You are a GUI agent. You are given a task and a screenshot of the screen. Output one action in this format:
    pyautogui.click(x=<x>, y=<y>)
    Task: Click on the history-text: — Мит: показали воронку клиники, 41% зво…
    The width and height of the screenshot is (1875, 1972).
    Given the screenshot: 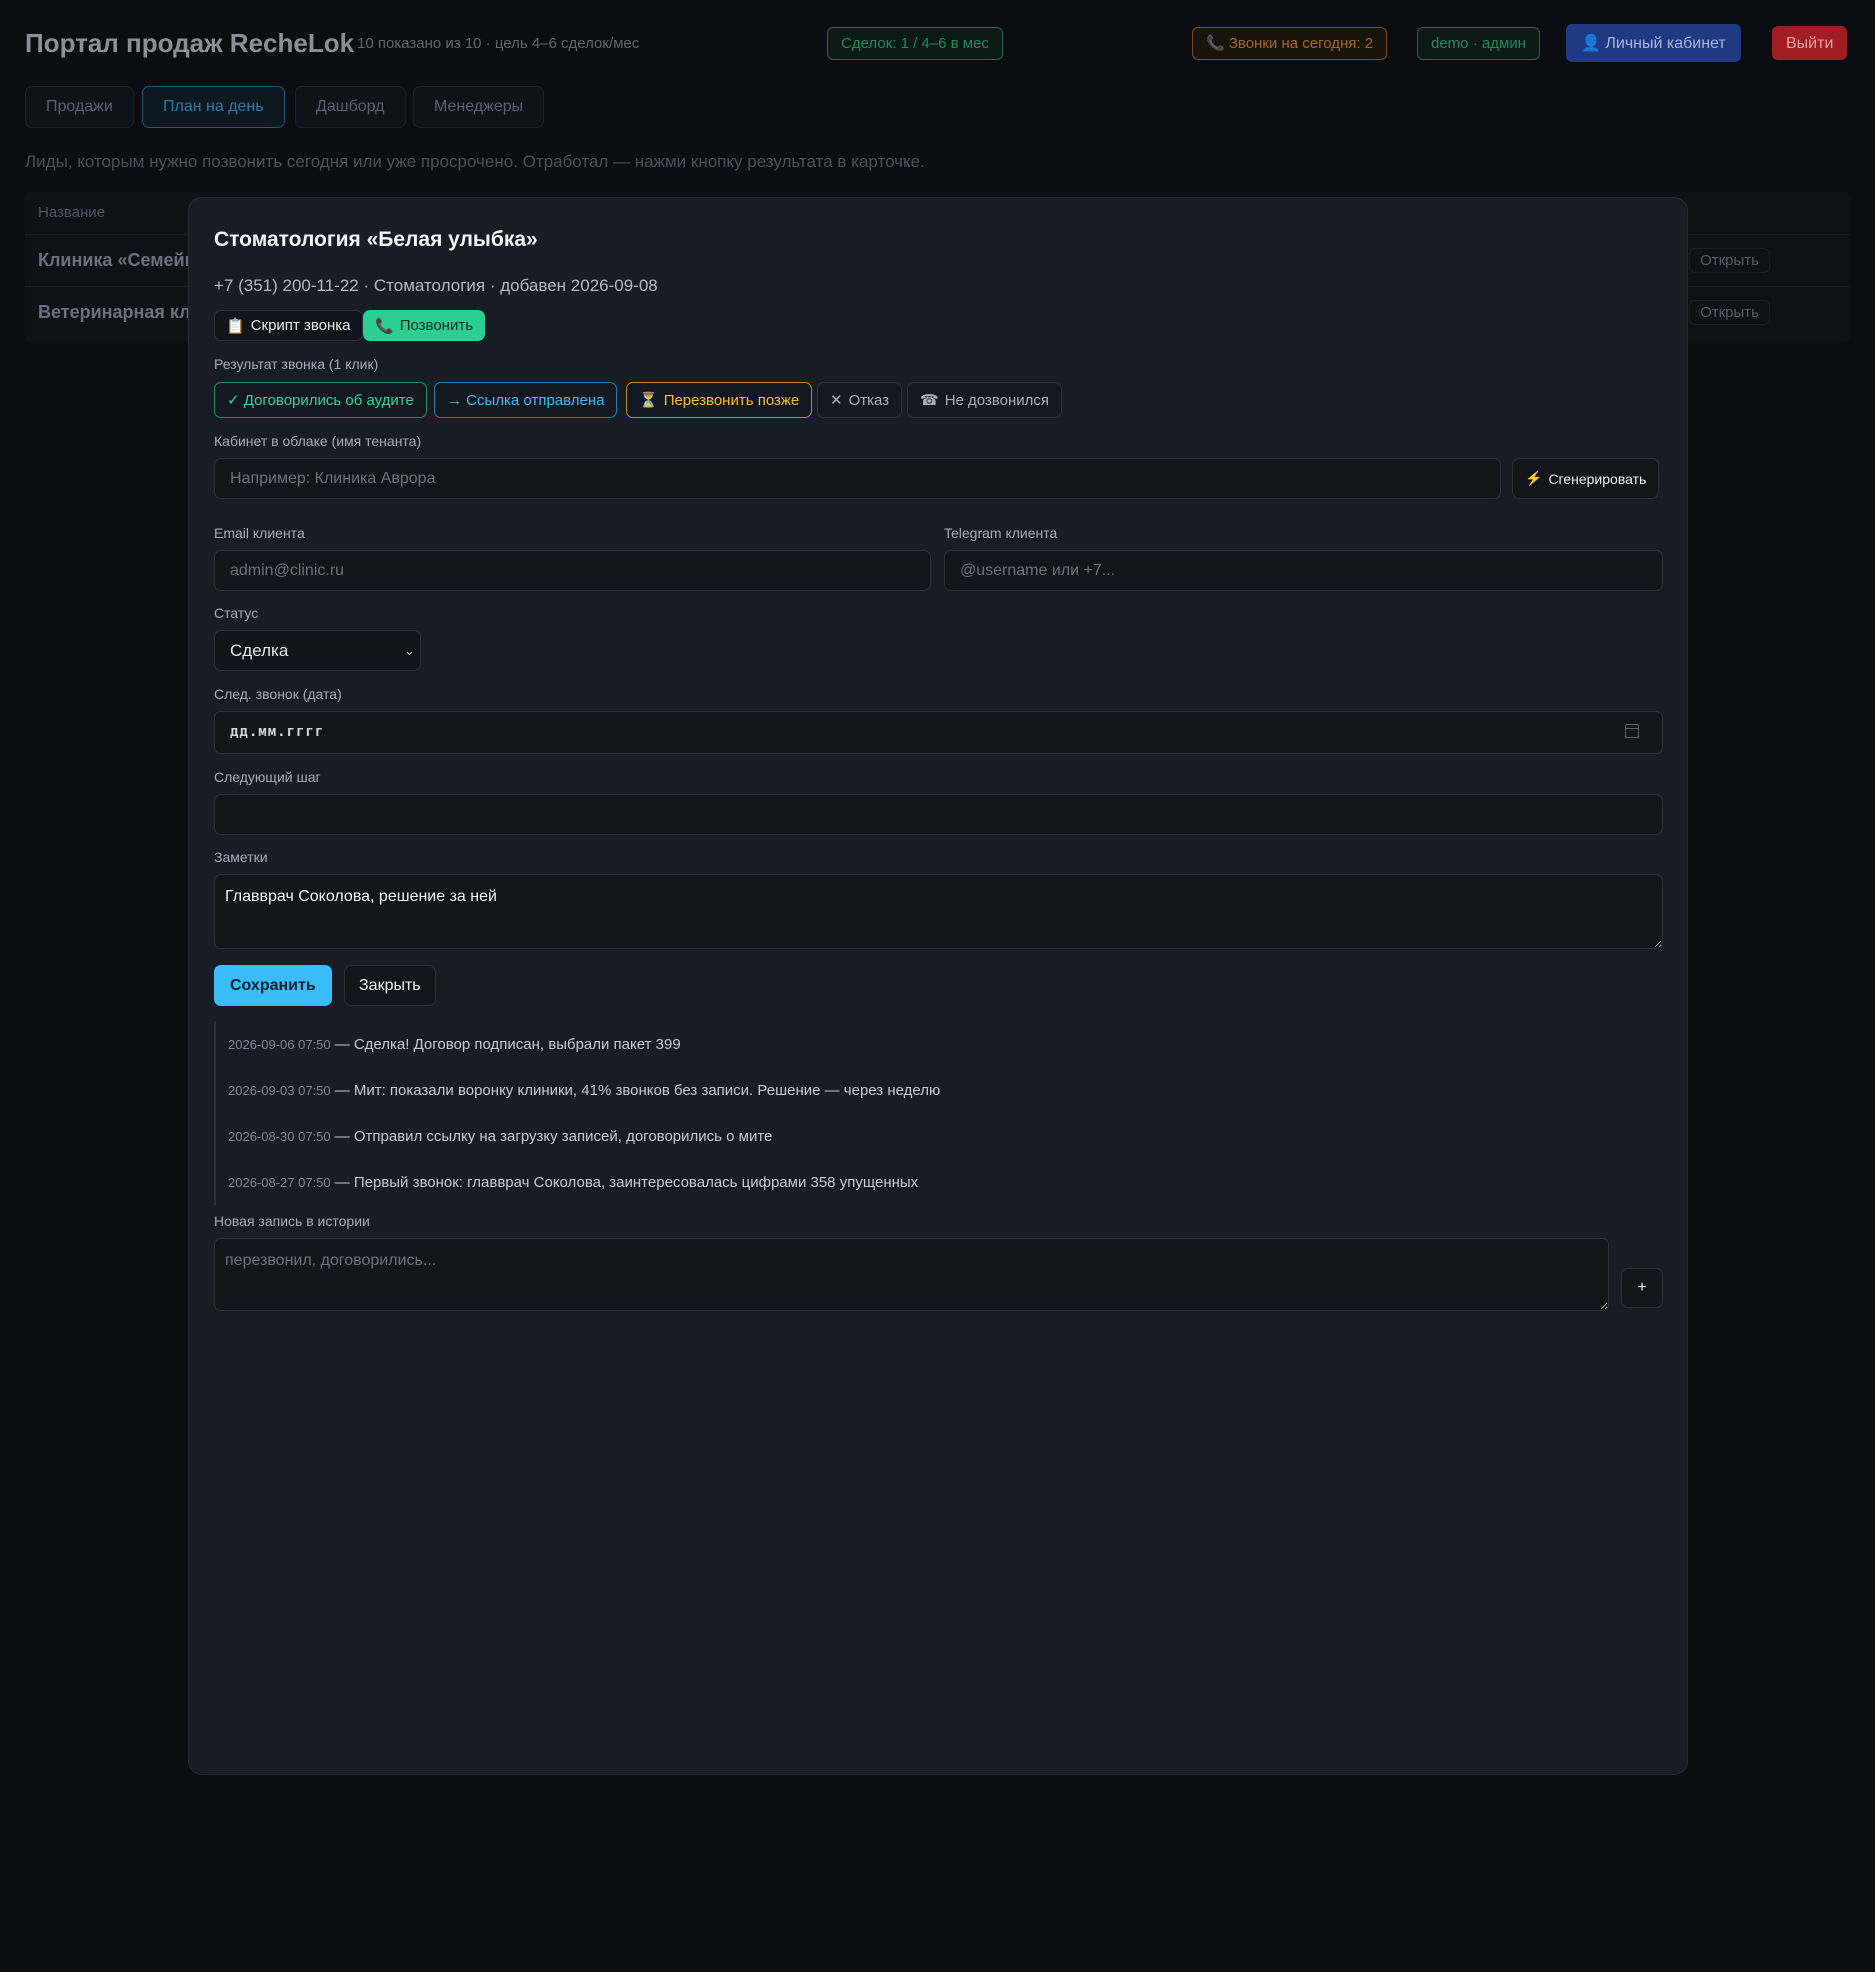 What is the action you would take?
    pyautogui.click(x=637, y=1090)
    